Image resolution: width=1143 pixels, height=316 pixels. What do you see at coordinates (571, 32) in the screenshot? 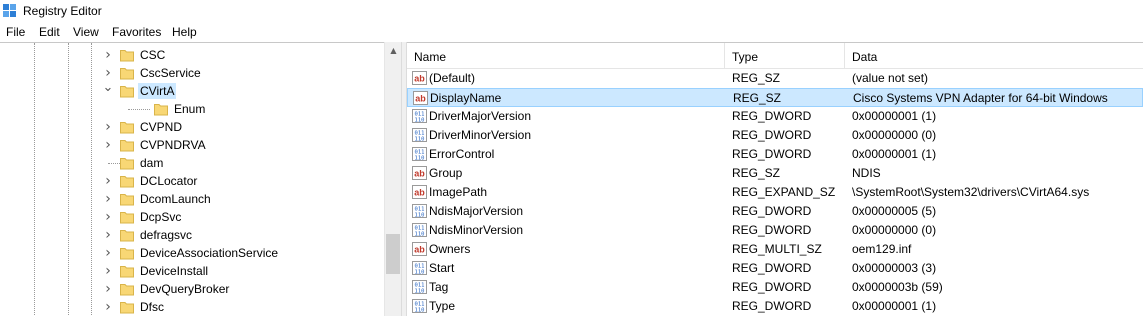
I see `menu-bar: File Edit View Favorites Help` at bounding box center [571, 32].